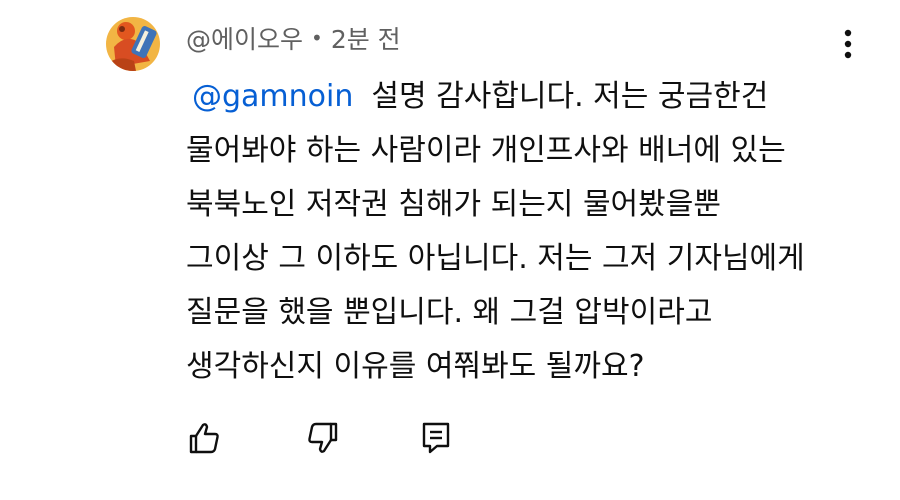  I want to click on comment-header: @에이오우 • 2분 전, so click(293, 38).